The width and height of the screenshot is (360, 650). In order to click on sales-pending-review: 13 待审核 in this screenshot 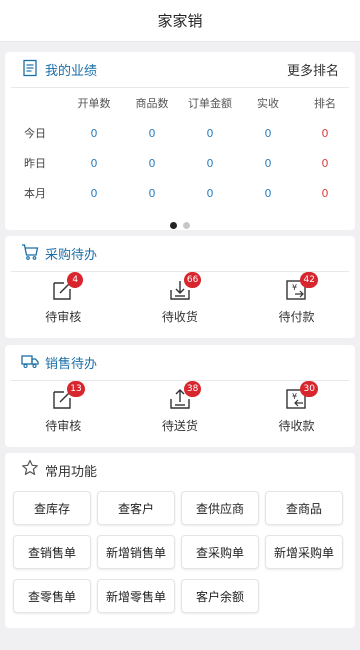, I will do `click(63, 407)`.